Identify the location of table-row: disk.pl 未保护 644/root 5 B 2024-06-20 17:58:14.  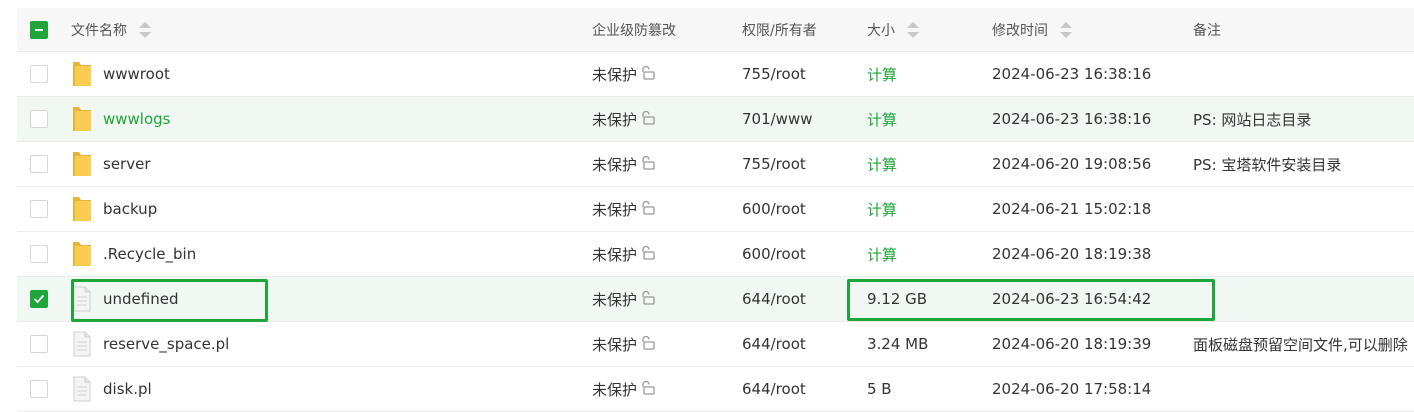
(715, 389).